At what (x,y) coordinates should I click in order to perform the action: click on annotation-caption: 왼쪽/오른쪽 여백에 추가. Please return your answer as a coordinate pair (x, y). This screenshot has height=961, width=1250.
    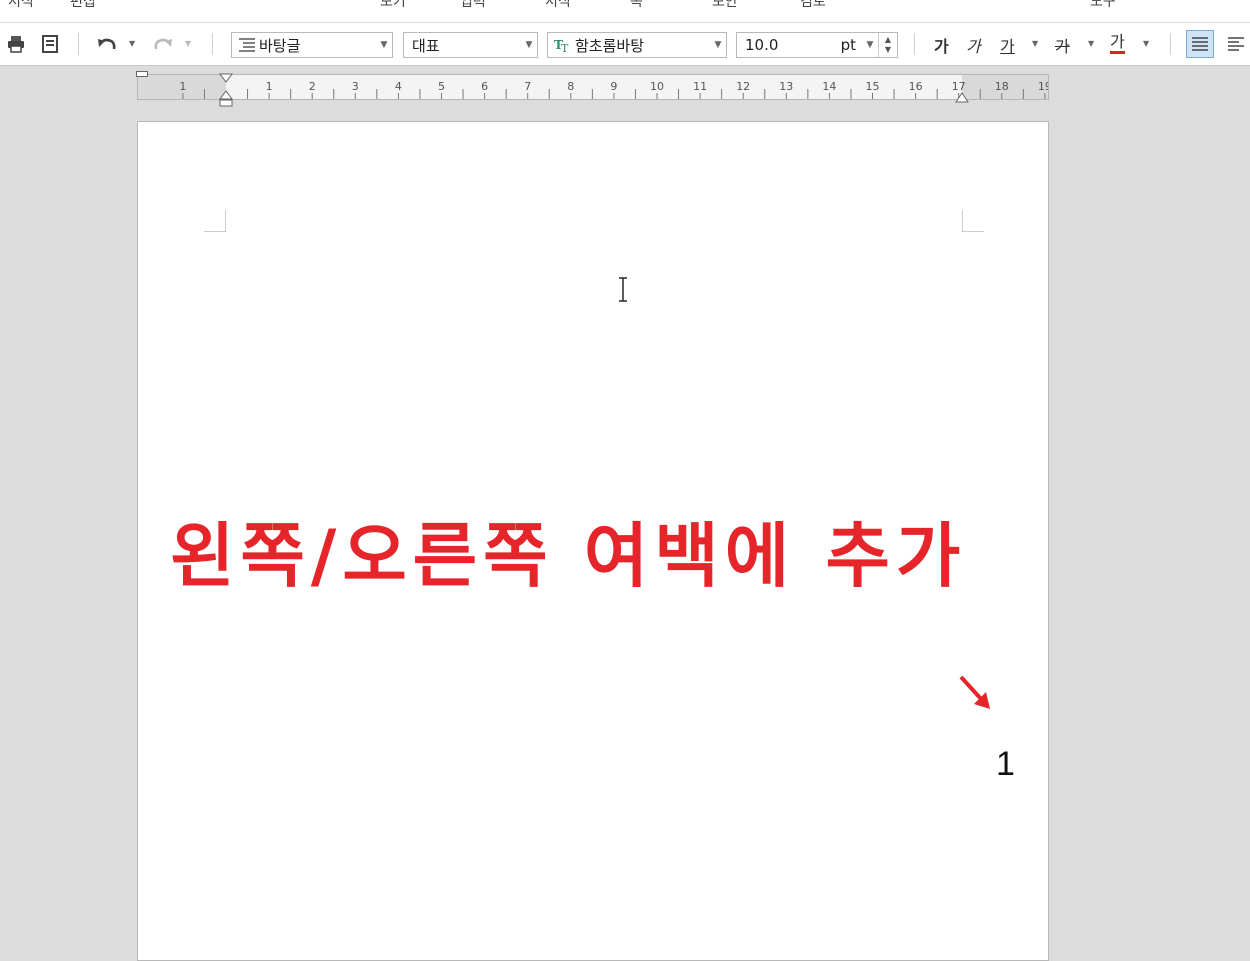
    Looking at the image, I should click on (568, 556).